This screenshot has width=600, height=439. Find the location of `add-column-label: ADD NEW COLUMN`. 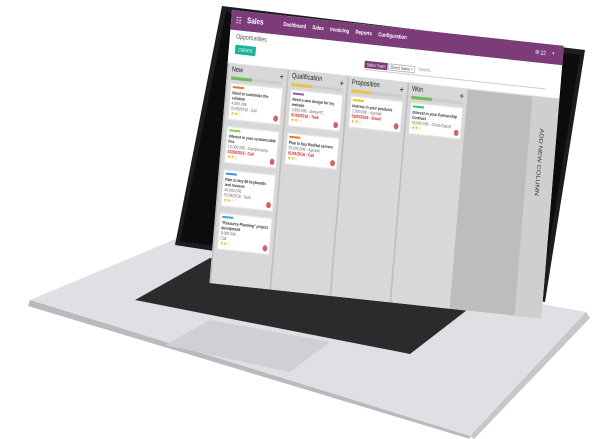

add-column-label: ADD NEW COLUMN is located at coordinates (539, 162).